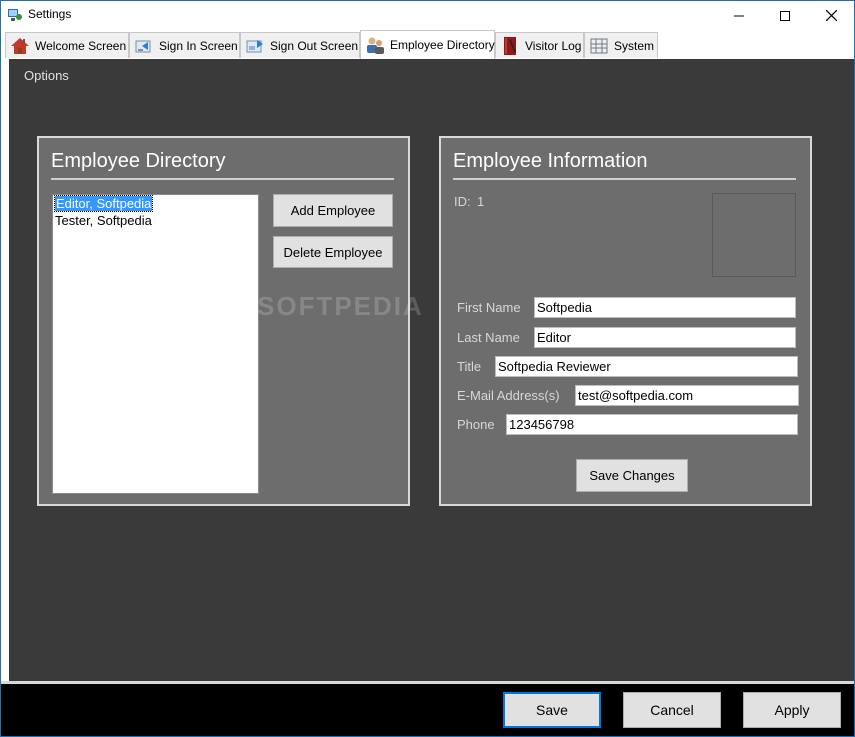  I want to click on cancel-button: Cancel, so click(672, 710).